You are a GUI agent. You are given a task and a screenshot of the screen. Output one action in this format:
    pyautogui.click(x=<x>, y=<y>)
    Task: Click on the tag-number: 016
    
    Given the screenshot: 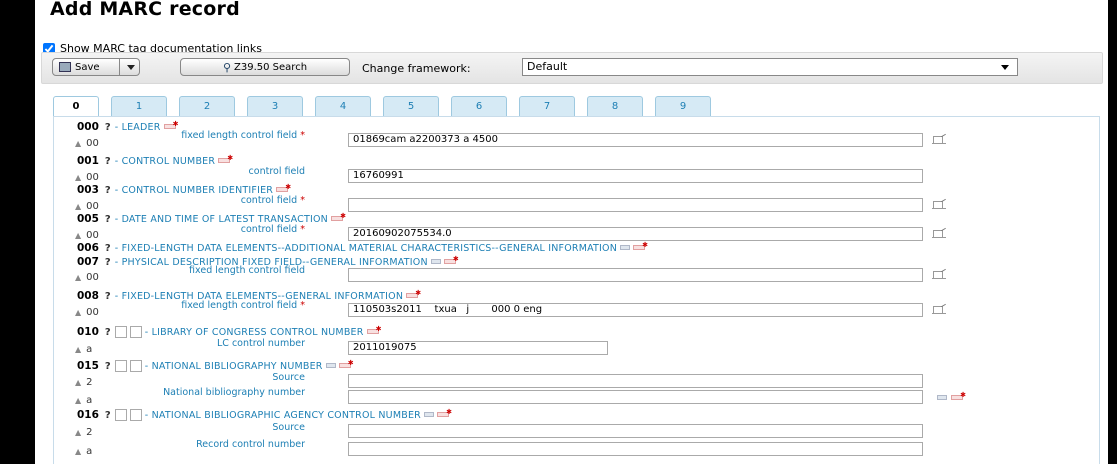 What is the action you would take?
    pyautogui.click(x=88, y=415)
    